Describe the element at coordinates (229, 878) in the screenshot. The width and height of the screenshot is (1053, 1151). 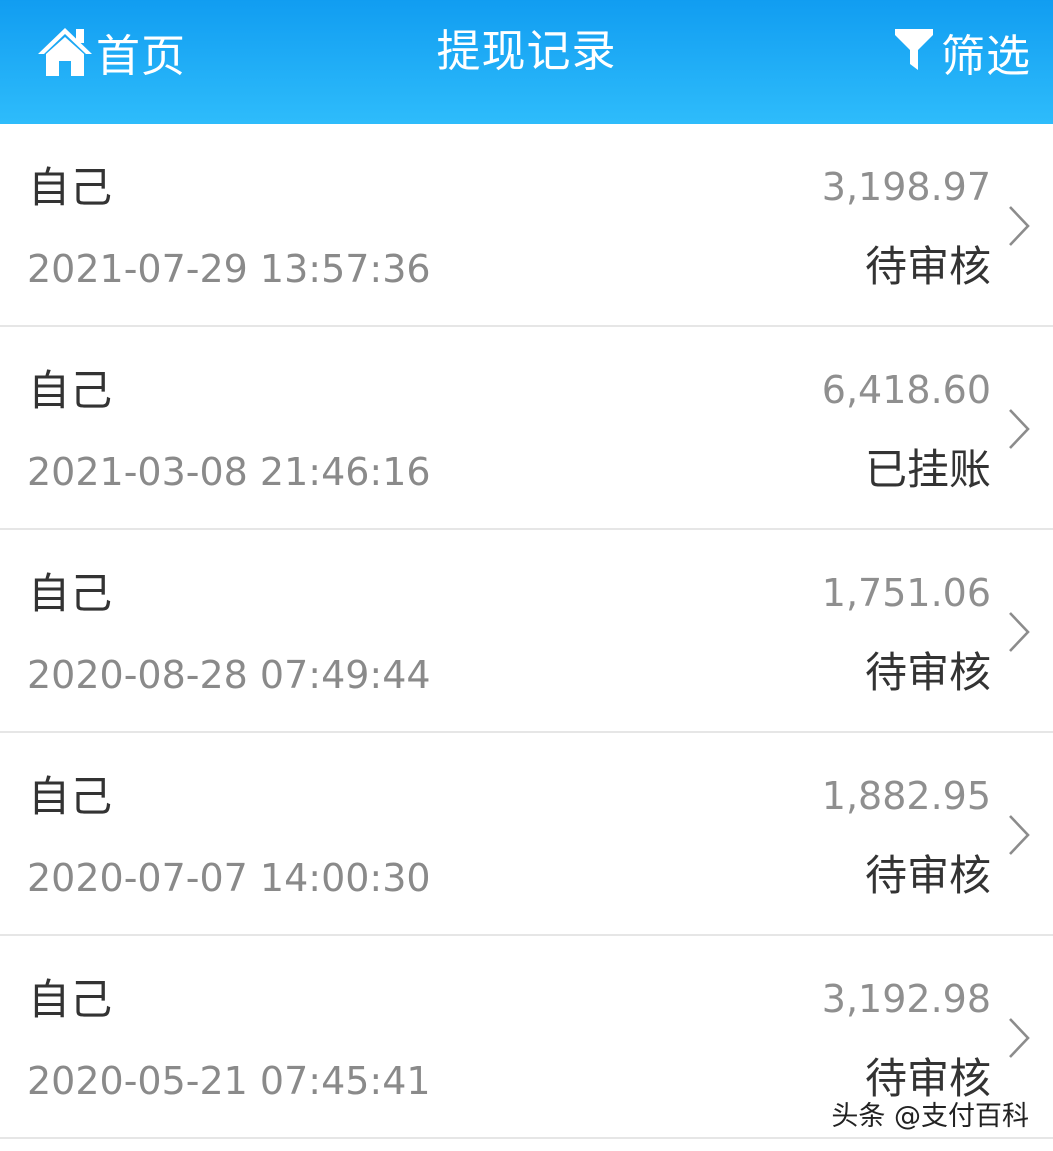
I see `record-datetime: 2020-07-07 14:00:30` at that location.